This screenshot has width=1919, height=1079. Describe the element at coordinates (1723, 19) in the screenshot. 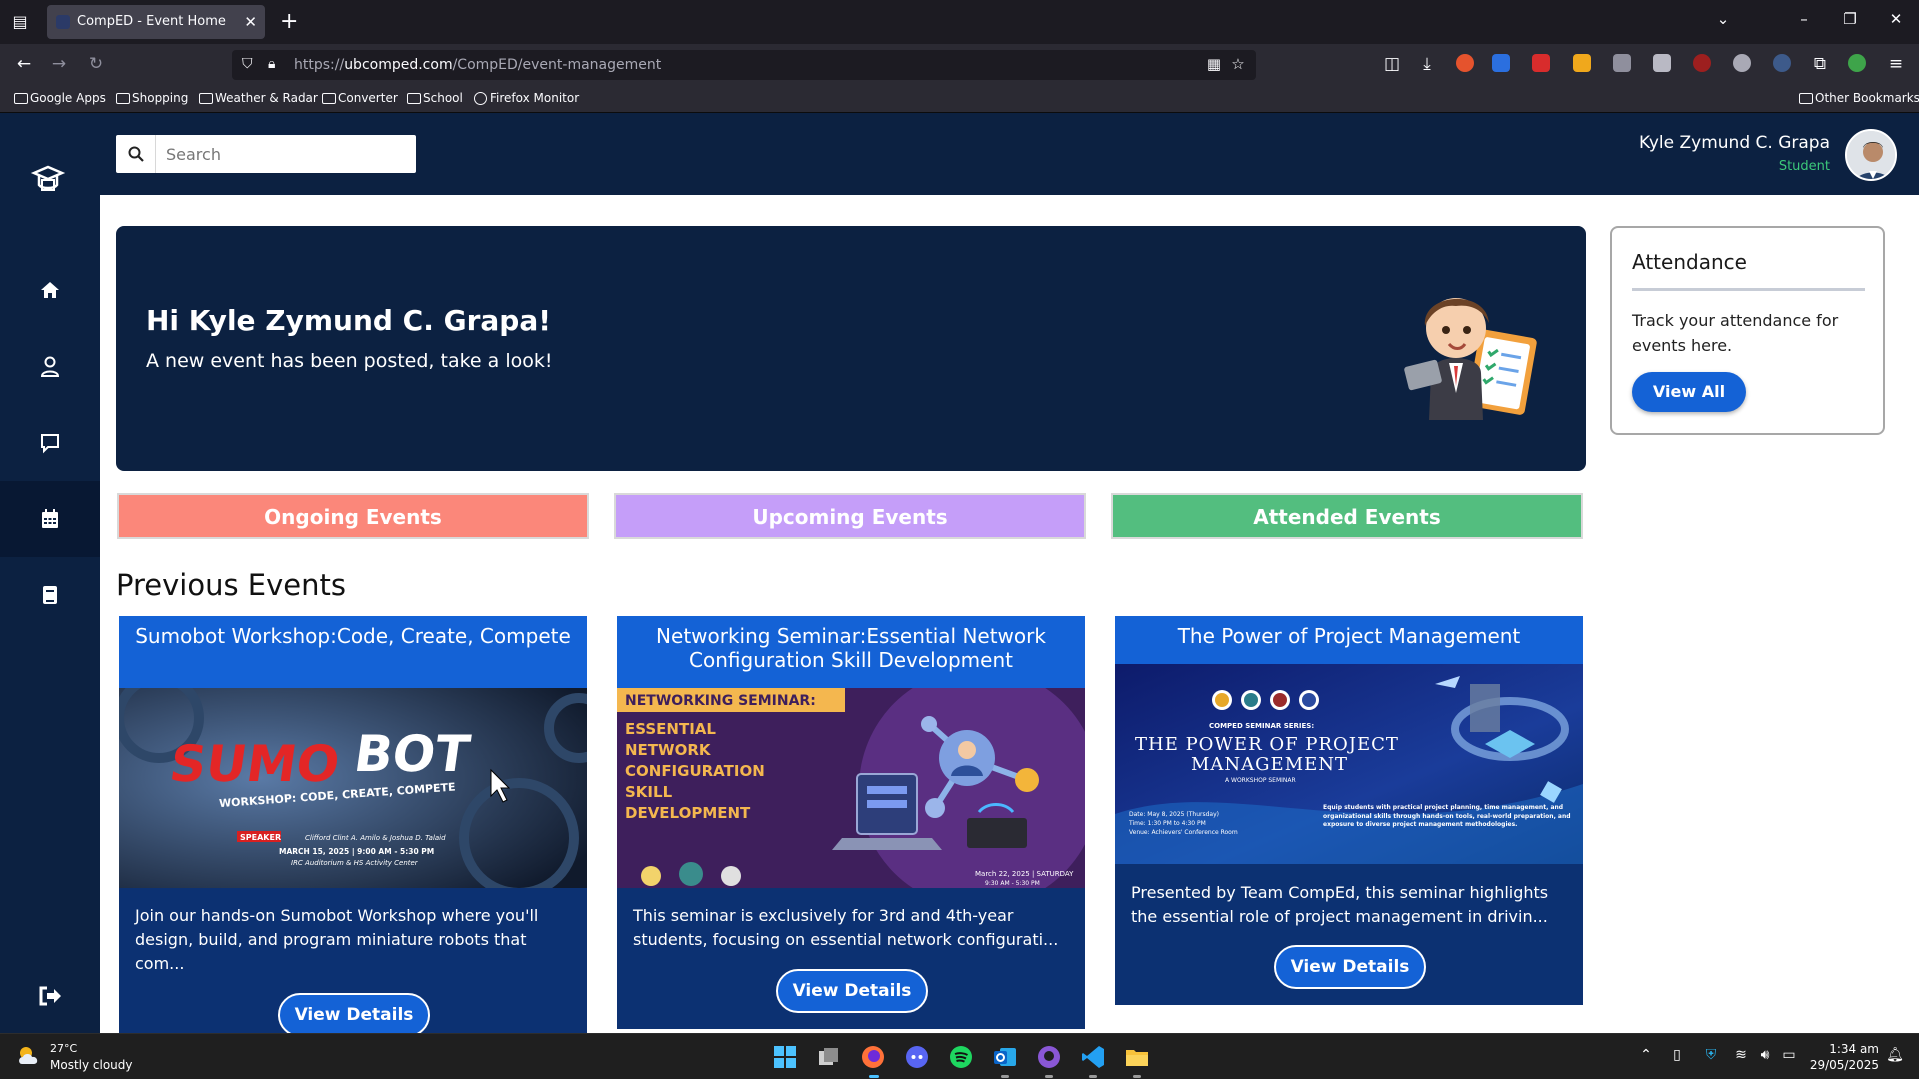

I see `tab-overflow-chevron-icon: ⌄` at that location.